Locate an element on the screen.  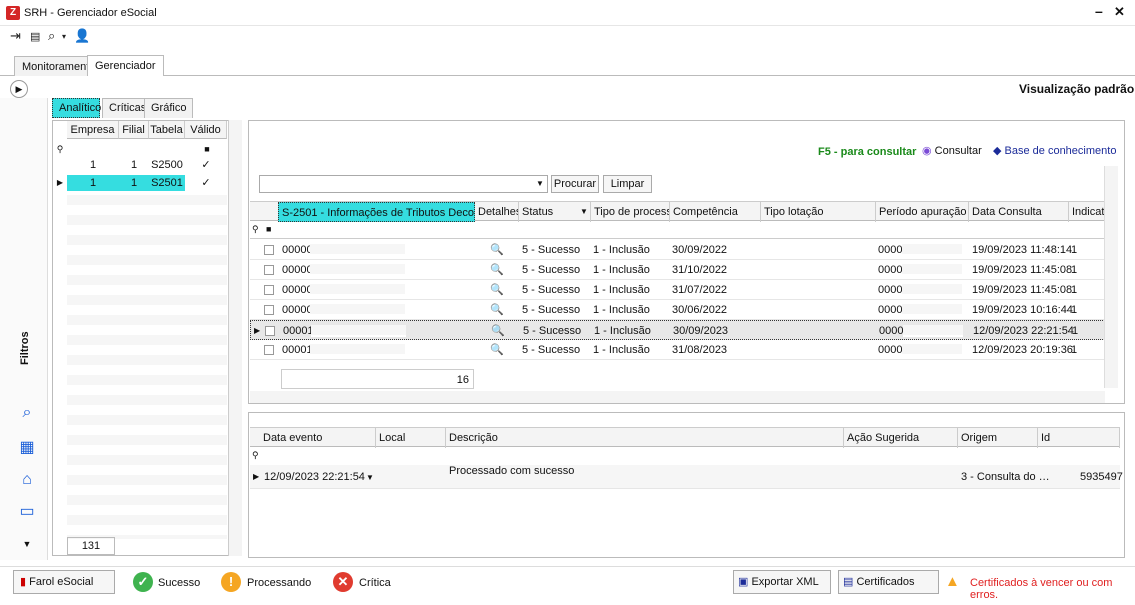
col-id: Id is located at coordinates (1079, 438).